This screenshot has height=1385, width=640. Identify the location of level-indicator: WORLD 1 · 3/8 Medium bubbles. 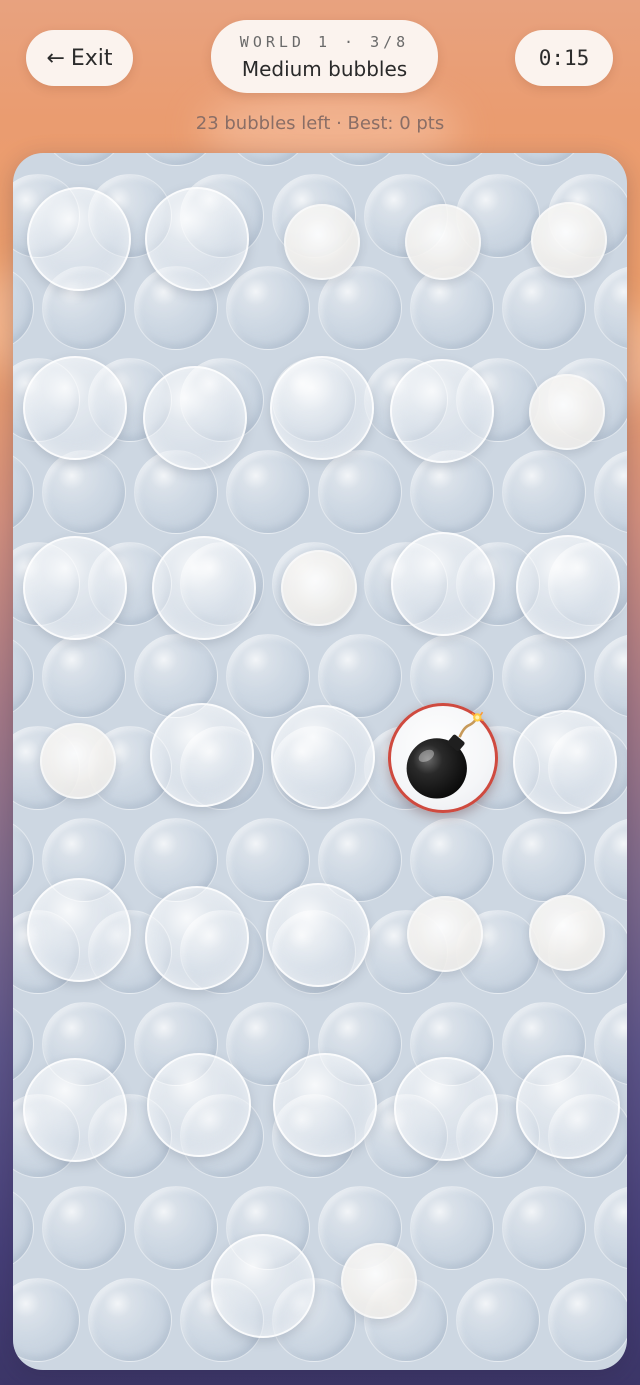
(324, 56).